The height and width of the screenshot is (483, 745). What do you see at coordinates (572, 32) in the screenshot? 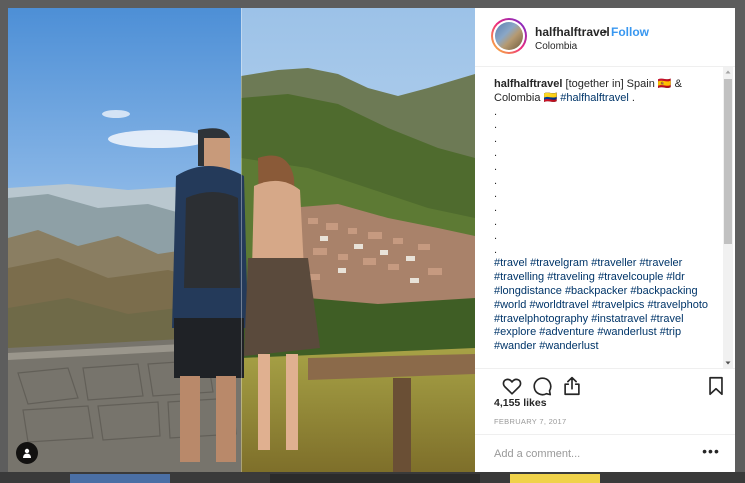
I see `username-link: halfhalftravel` at bounding box center [572, 32].